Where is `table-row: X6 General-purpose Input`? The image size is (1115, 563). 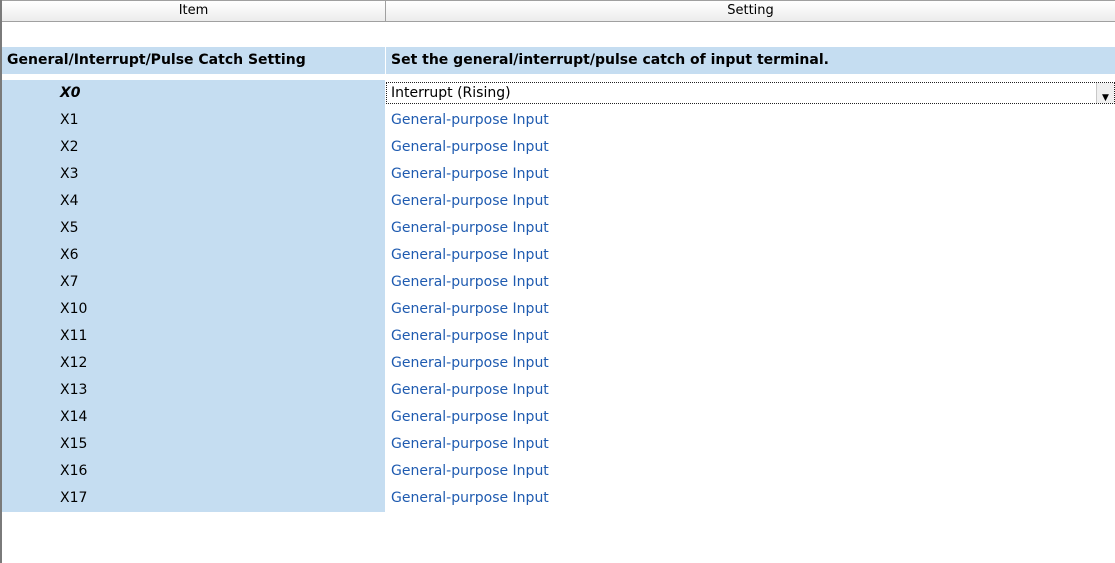 table-row: X6 General-purpose Input is located at coordinates (558, 255).